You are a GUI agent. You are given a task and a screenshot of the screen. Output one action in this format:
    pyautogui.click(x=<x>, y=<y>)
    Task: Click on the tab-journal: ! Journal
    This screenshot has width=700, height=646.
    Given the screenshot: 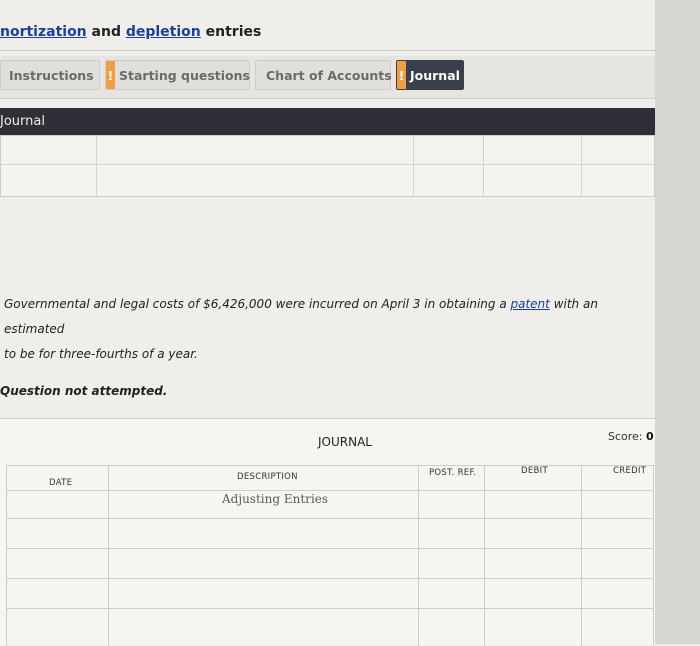 What is the action you would take?
    pyautogui.click(x=430, y=75)
    